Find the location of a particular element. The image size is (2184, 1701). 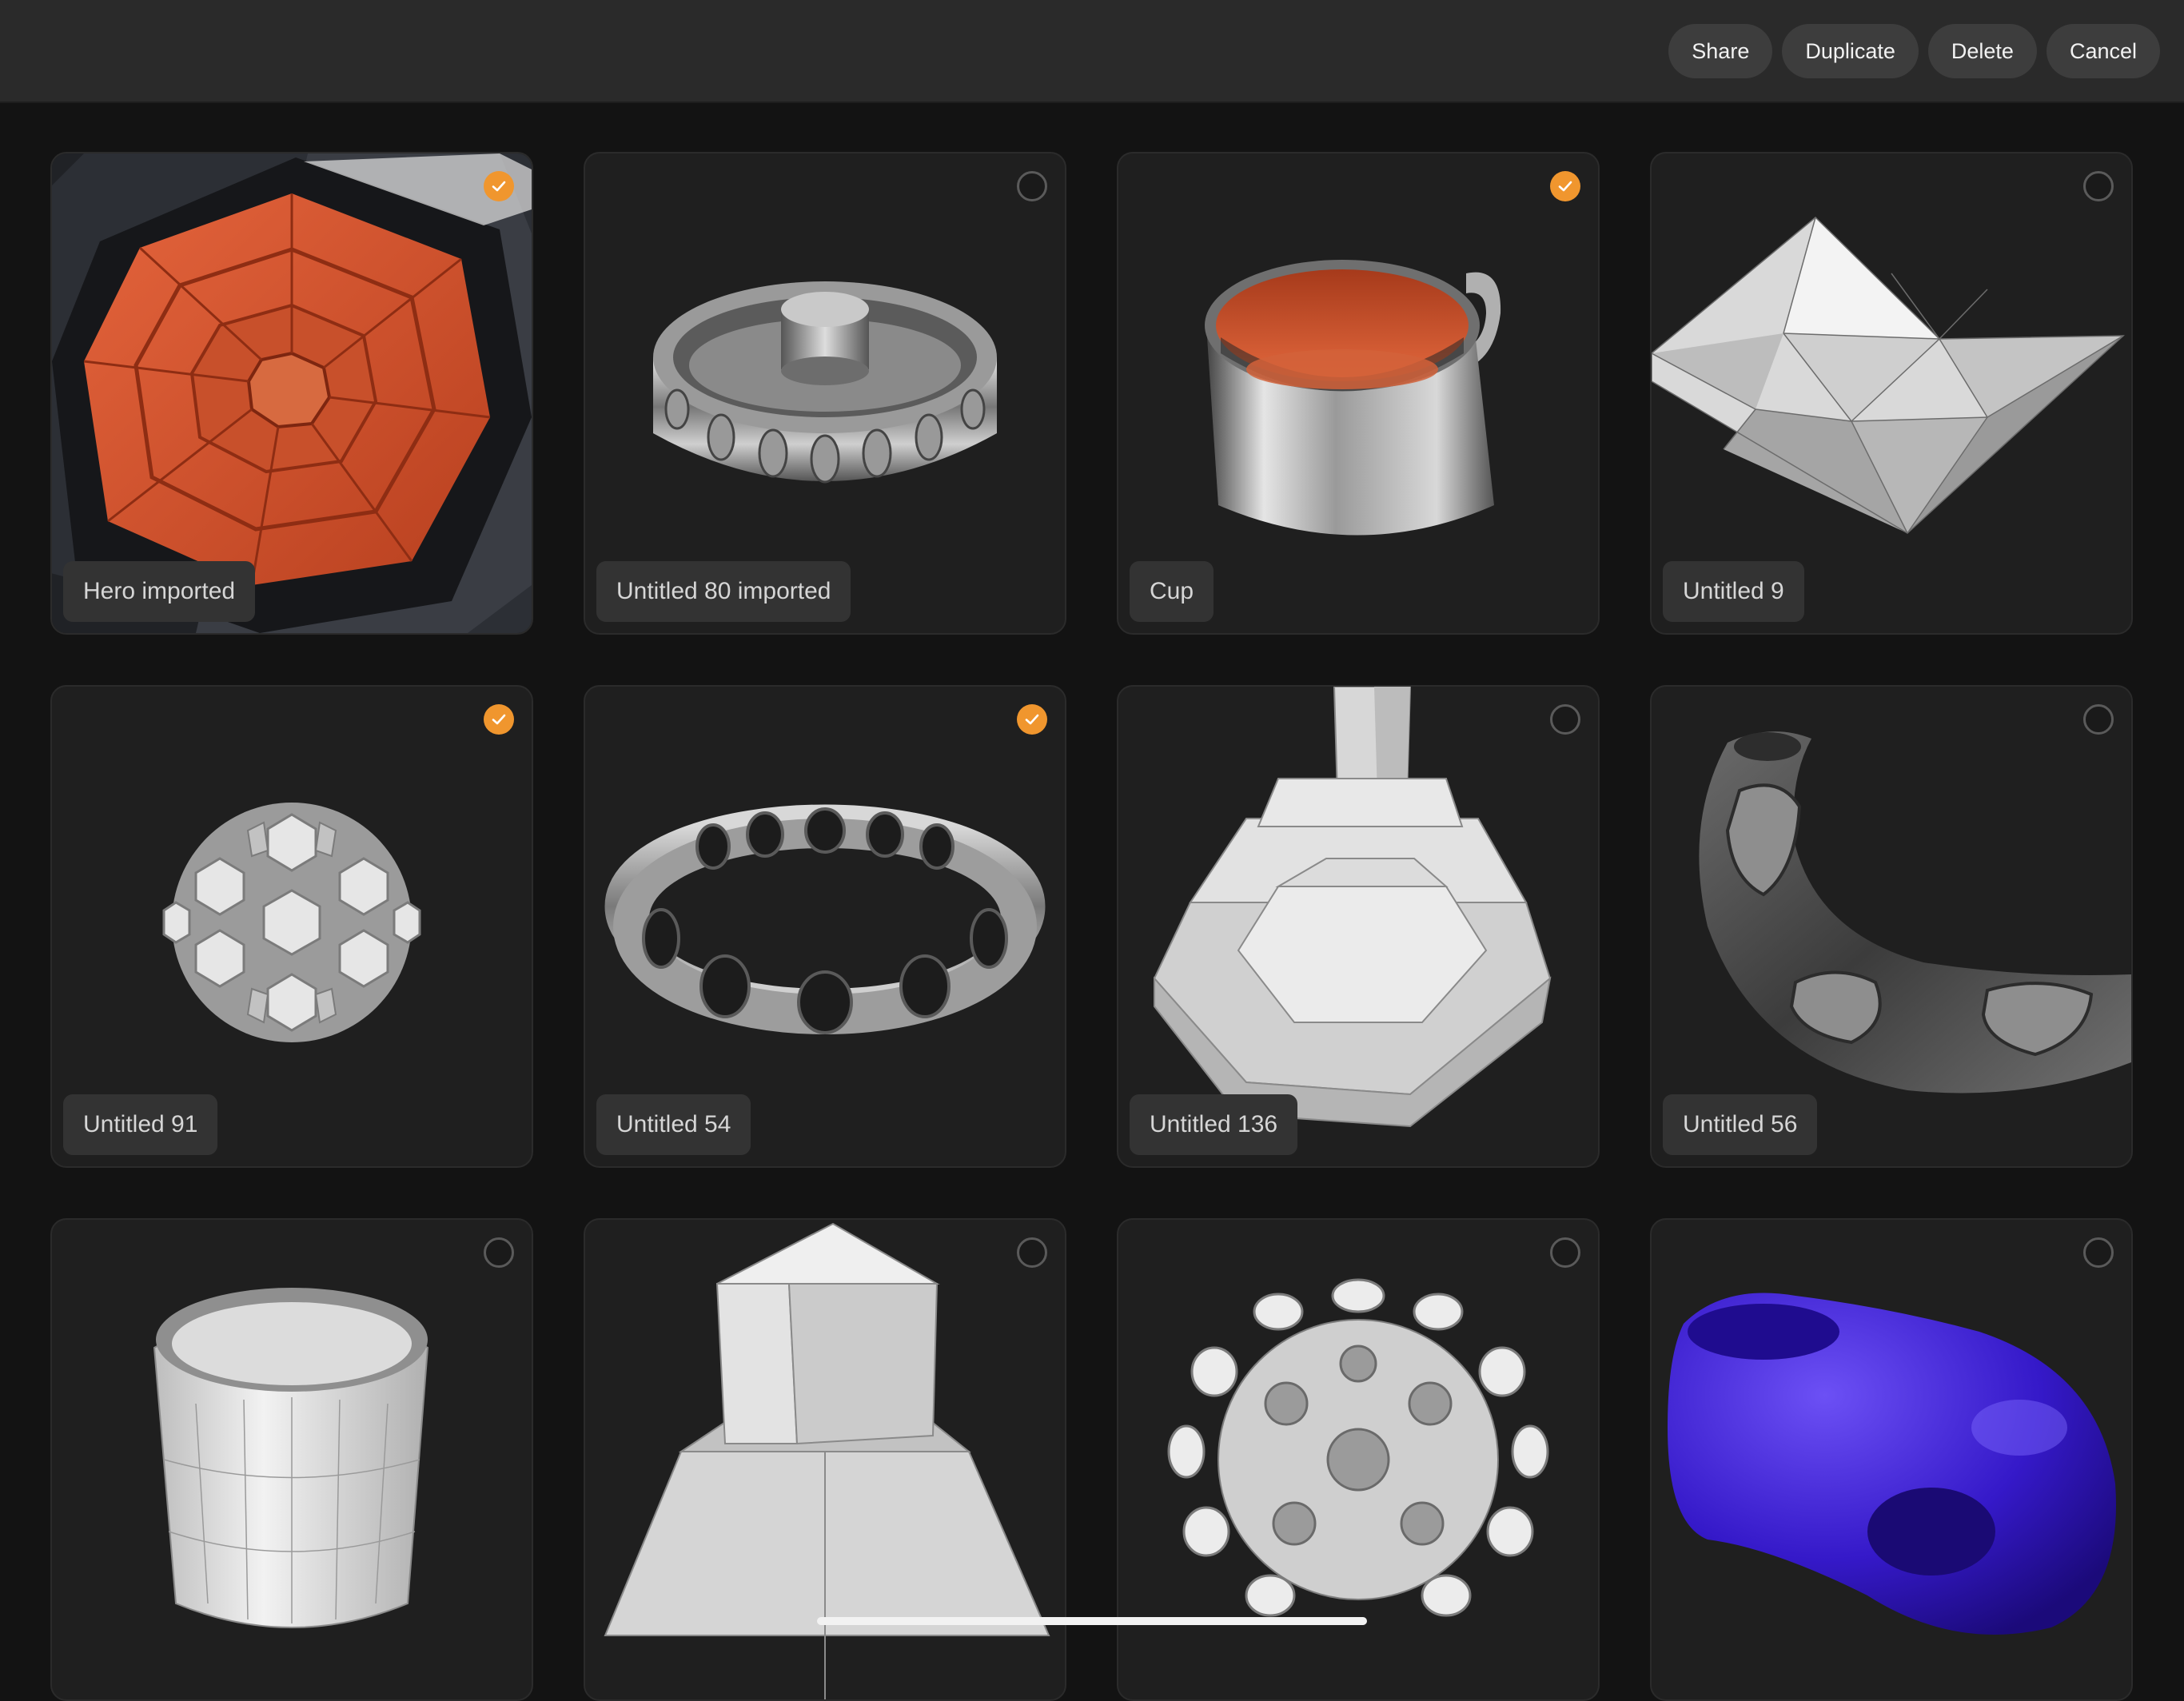

top-toolbar: Share Duplicate Delete Cancel is located at coordinates (1092, 51).